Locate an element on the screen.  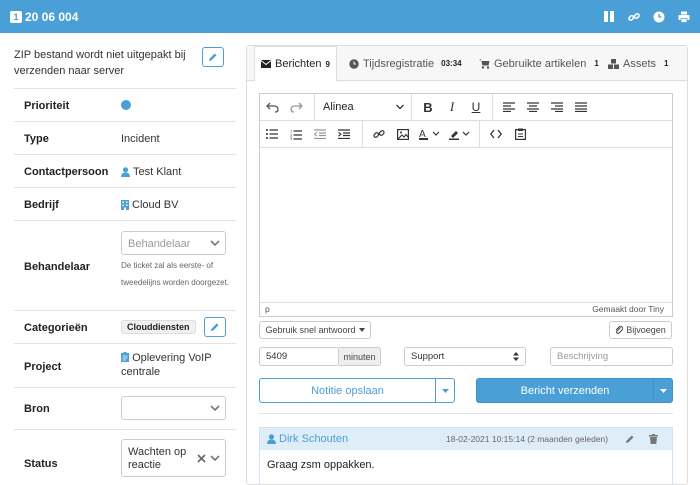
row-bedrijf: Bedrijf Cloud BV is located at coordinates (125, 203).